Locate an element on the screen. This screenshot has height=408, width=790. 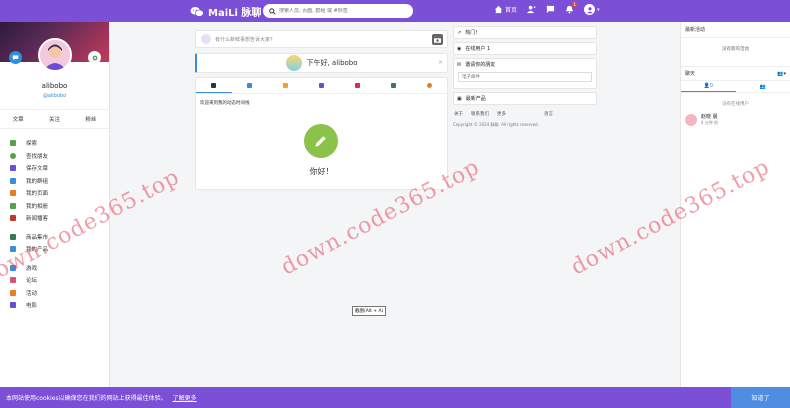
profile-avatar is located at coordinates (55, 55).